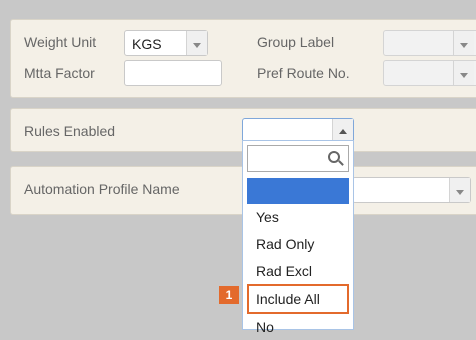  Describe the element at coordinates (429, 73) in the screenshot. I see `pref-route-select` at that location.